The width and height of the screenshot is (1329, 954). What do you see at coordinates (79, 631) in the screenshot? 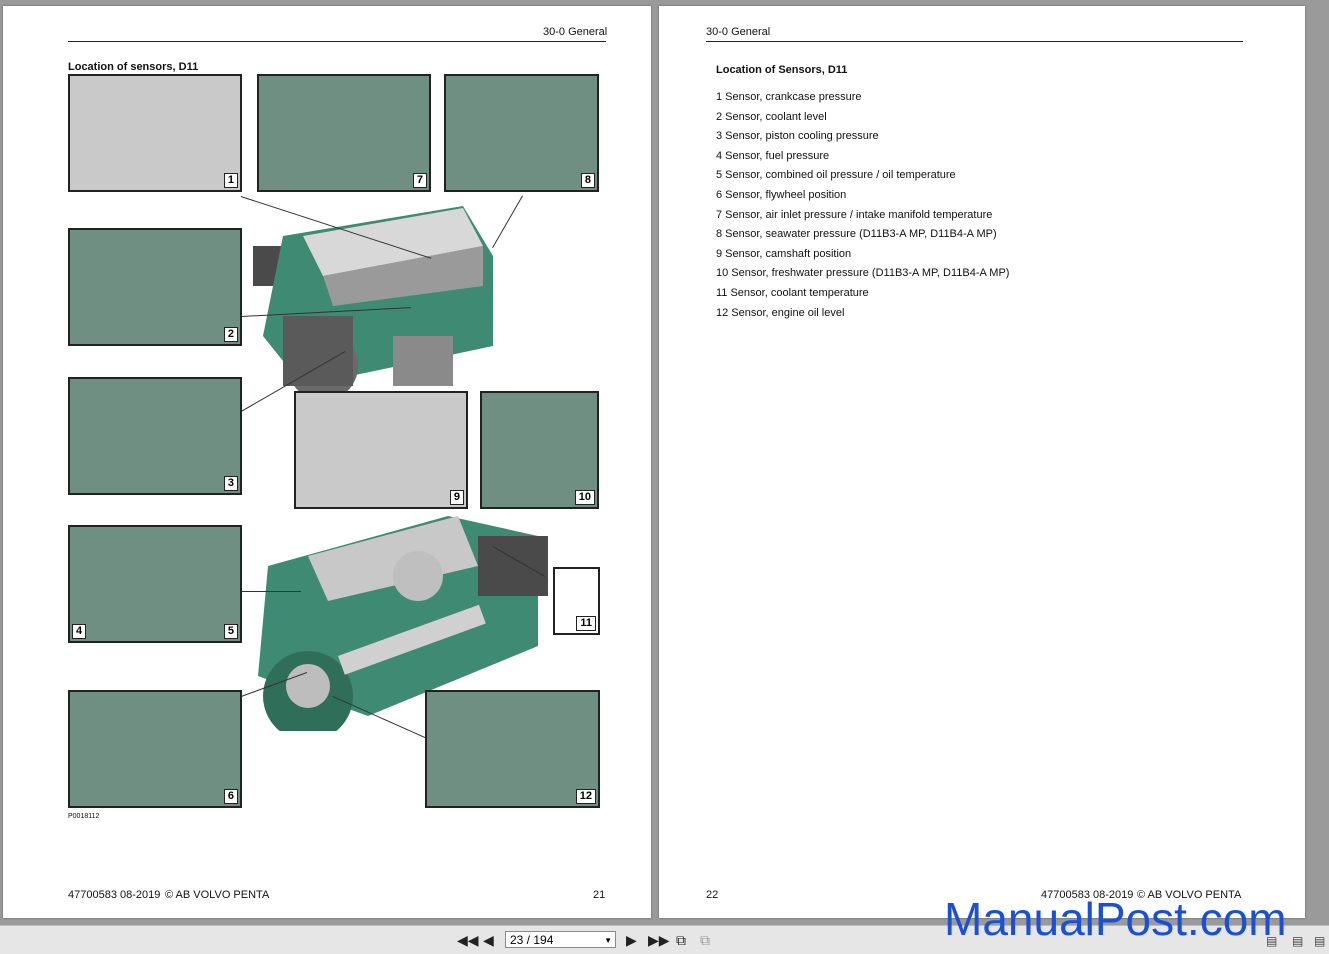
I see `panel-number: 4` at bounding box center [79, 631].